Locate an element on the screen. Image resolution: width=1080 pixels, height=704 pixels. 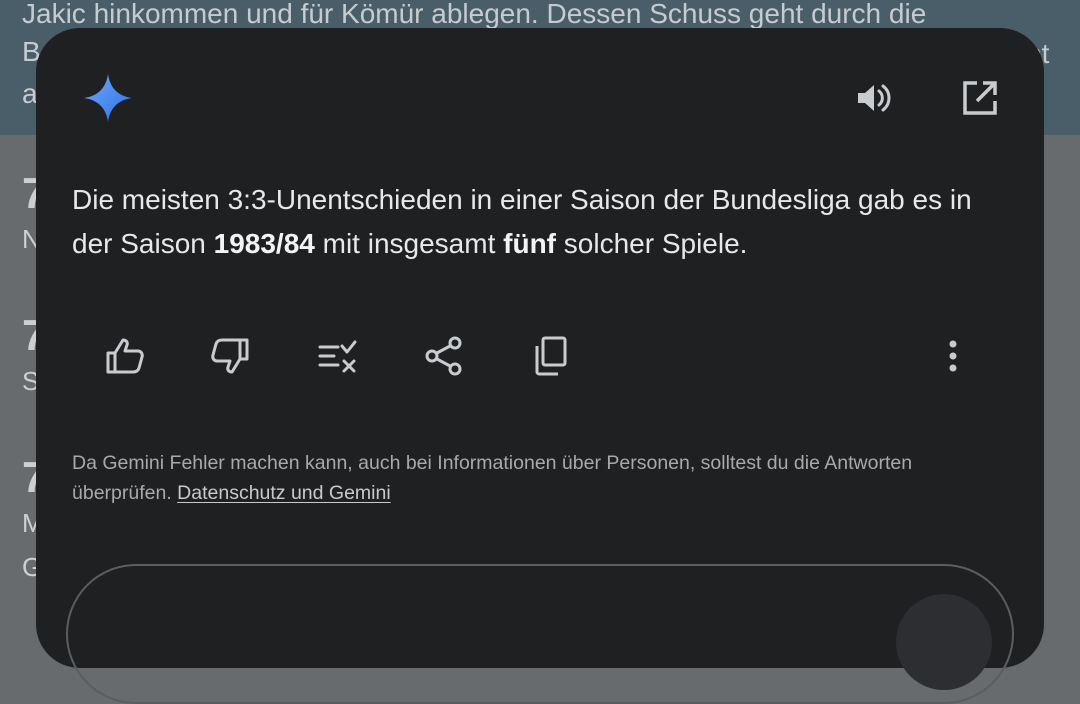
copy-icon is located at coordinates (552, 356).